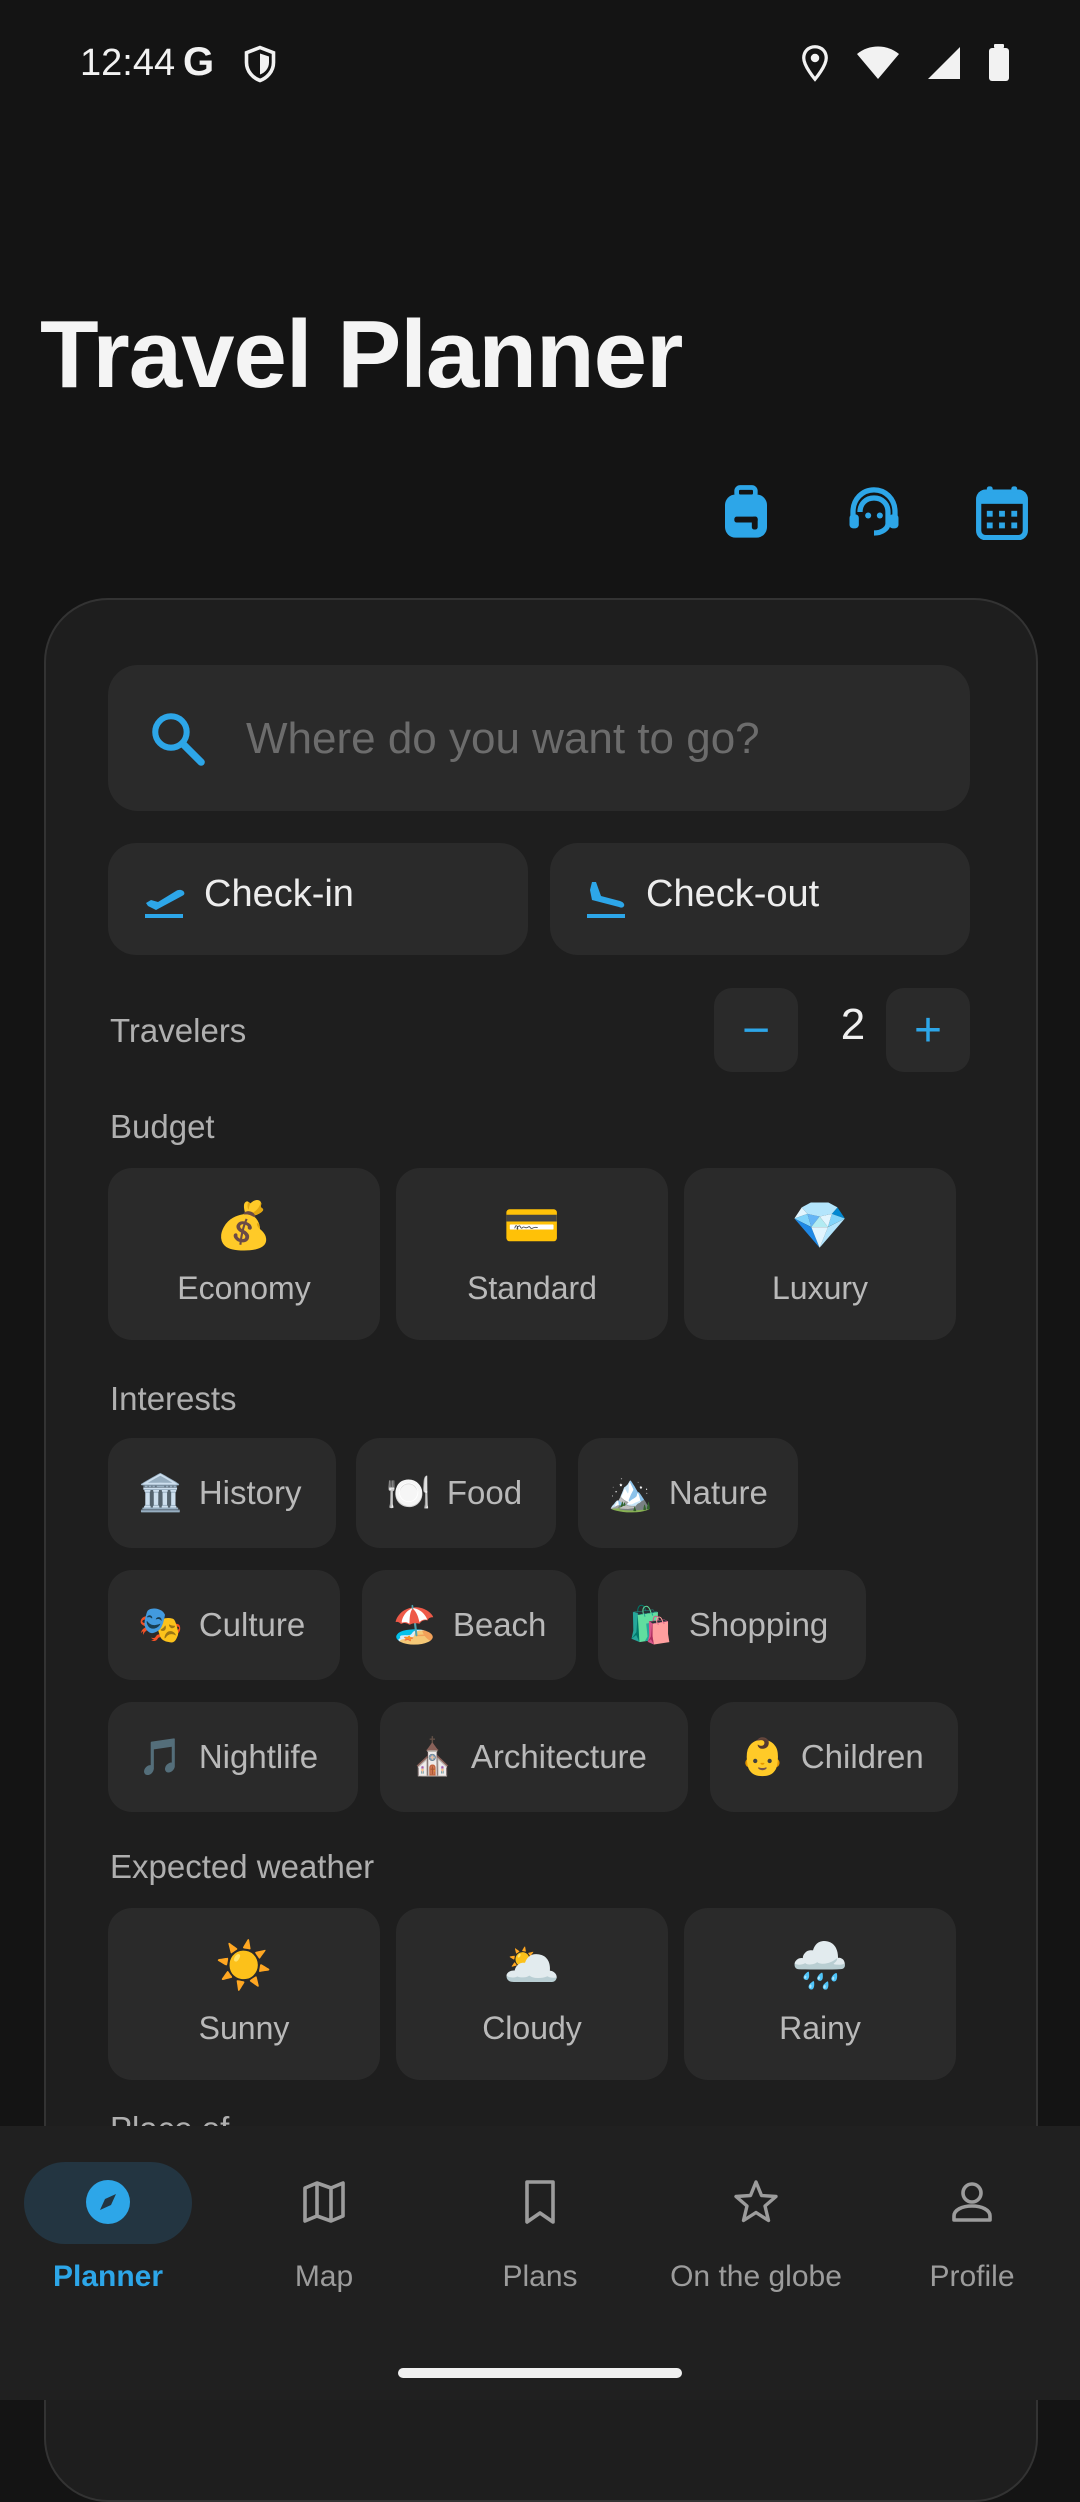 Image resolution: width=1080 pixels, height=2502 pixels. Describe the element at coordinates (540, 2373) in the screenshot. I see `home-indicator` at that location.